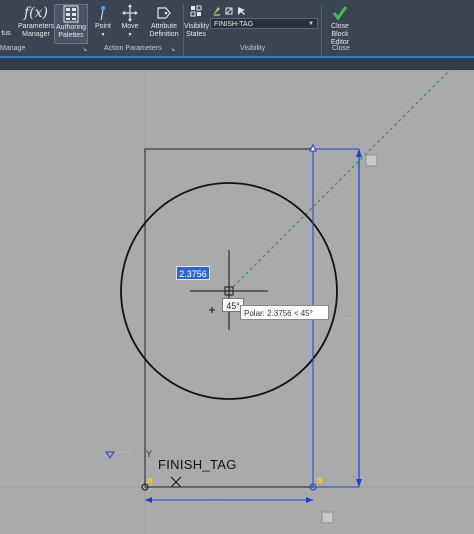 The image size is (474, 534). I want to click on visibility-state-value: FINISH-TAG, so click(234, 24).